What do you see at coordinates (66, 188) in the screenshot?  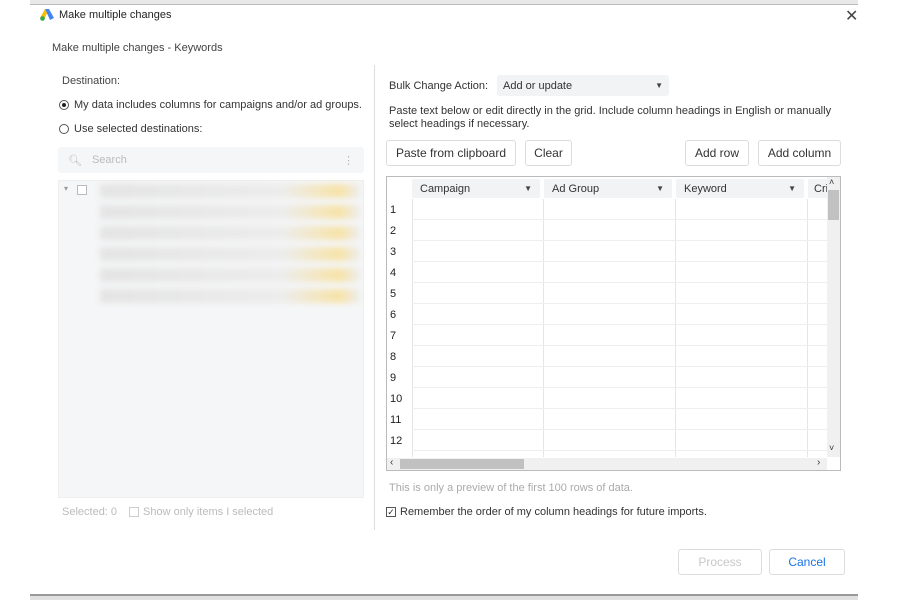 I see `expand-icon: ▾` at bounding box center [66, 188].